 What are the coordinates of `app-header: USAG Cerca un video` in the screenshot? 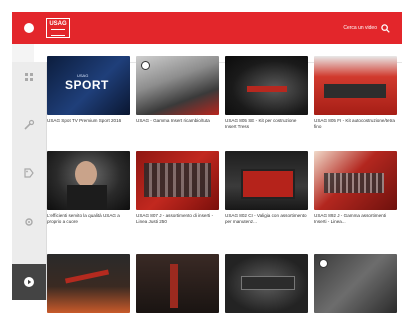 It's located at (207, 28).